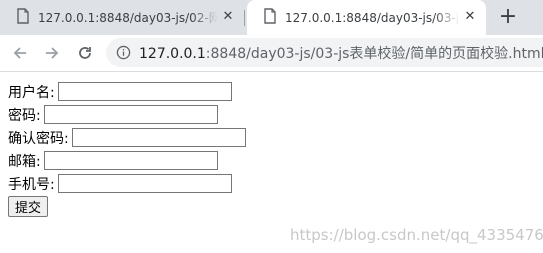 The width and height of the screenshot is (543, 253). What do you see at coordinates (372, 18) in the screenshot?
I see `tab-title: 127.0.0.1:8848/day03-js/03-js表` at bounding box center [372, 18].